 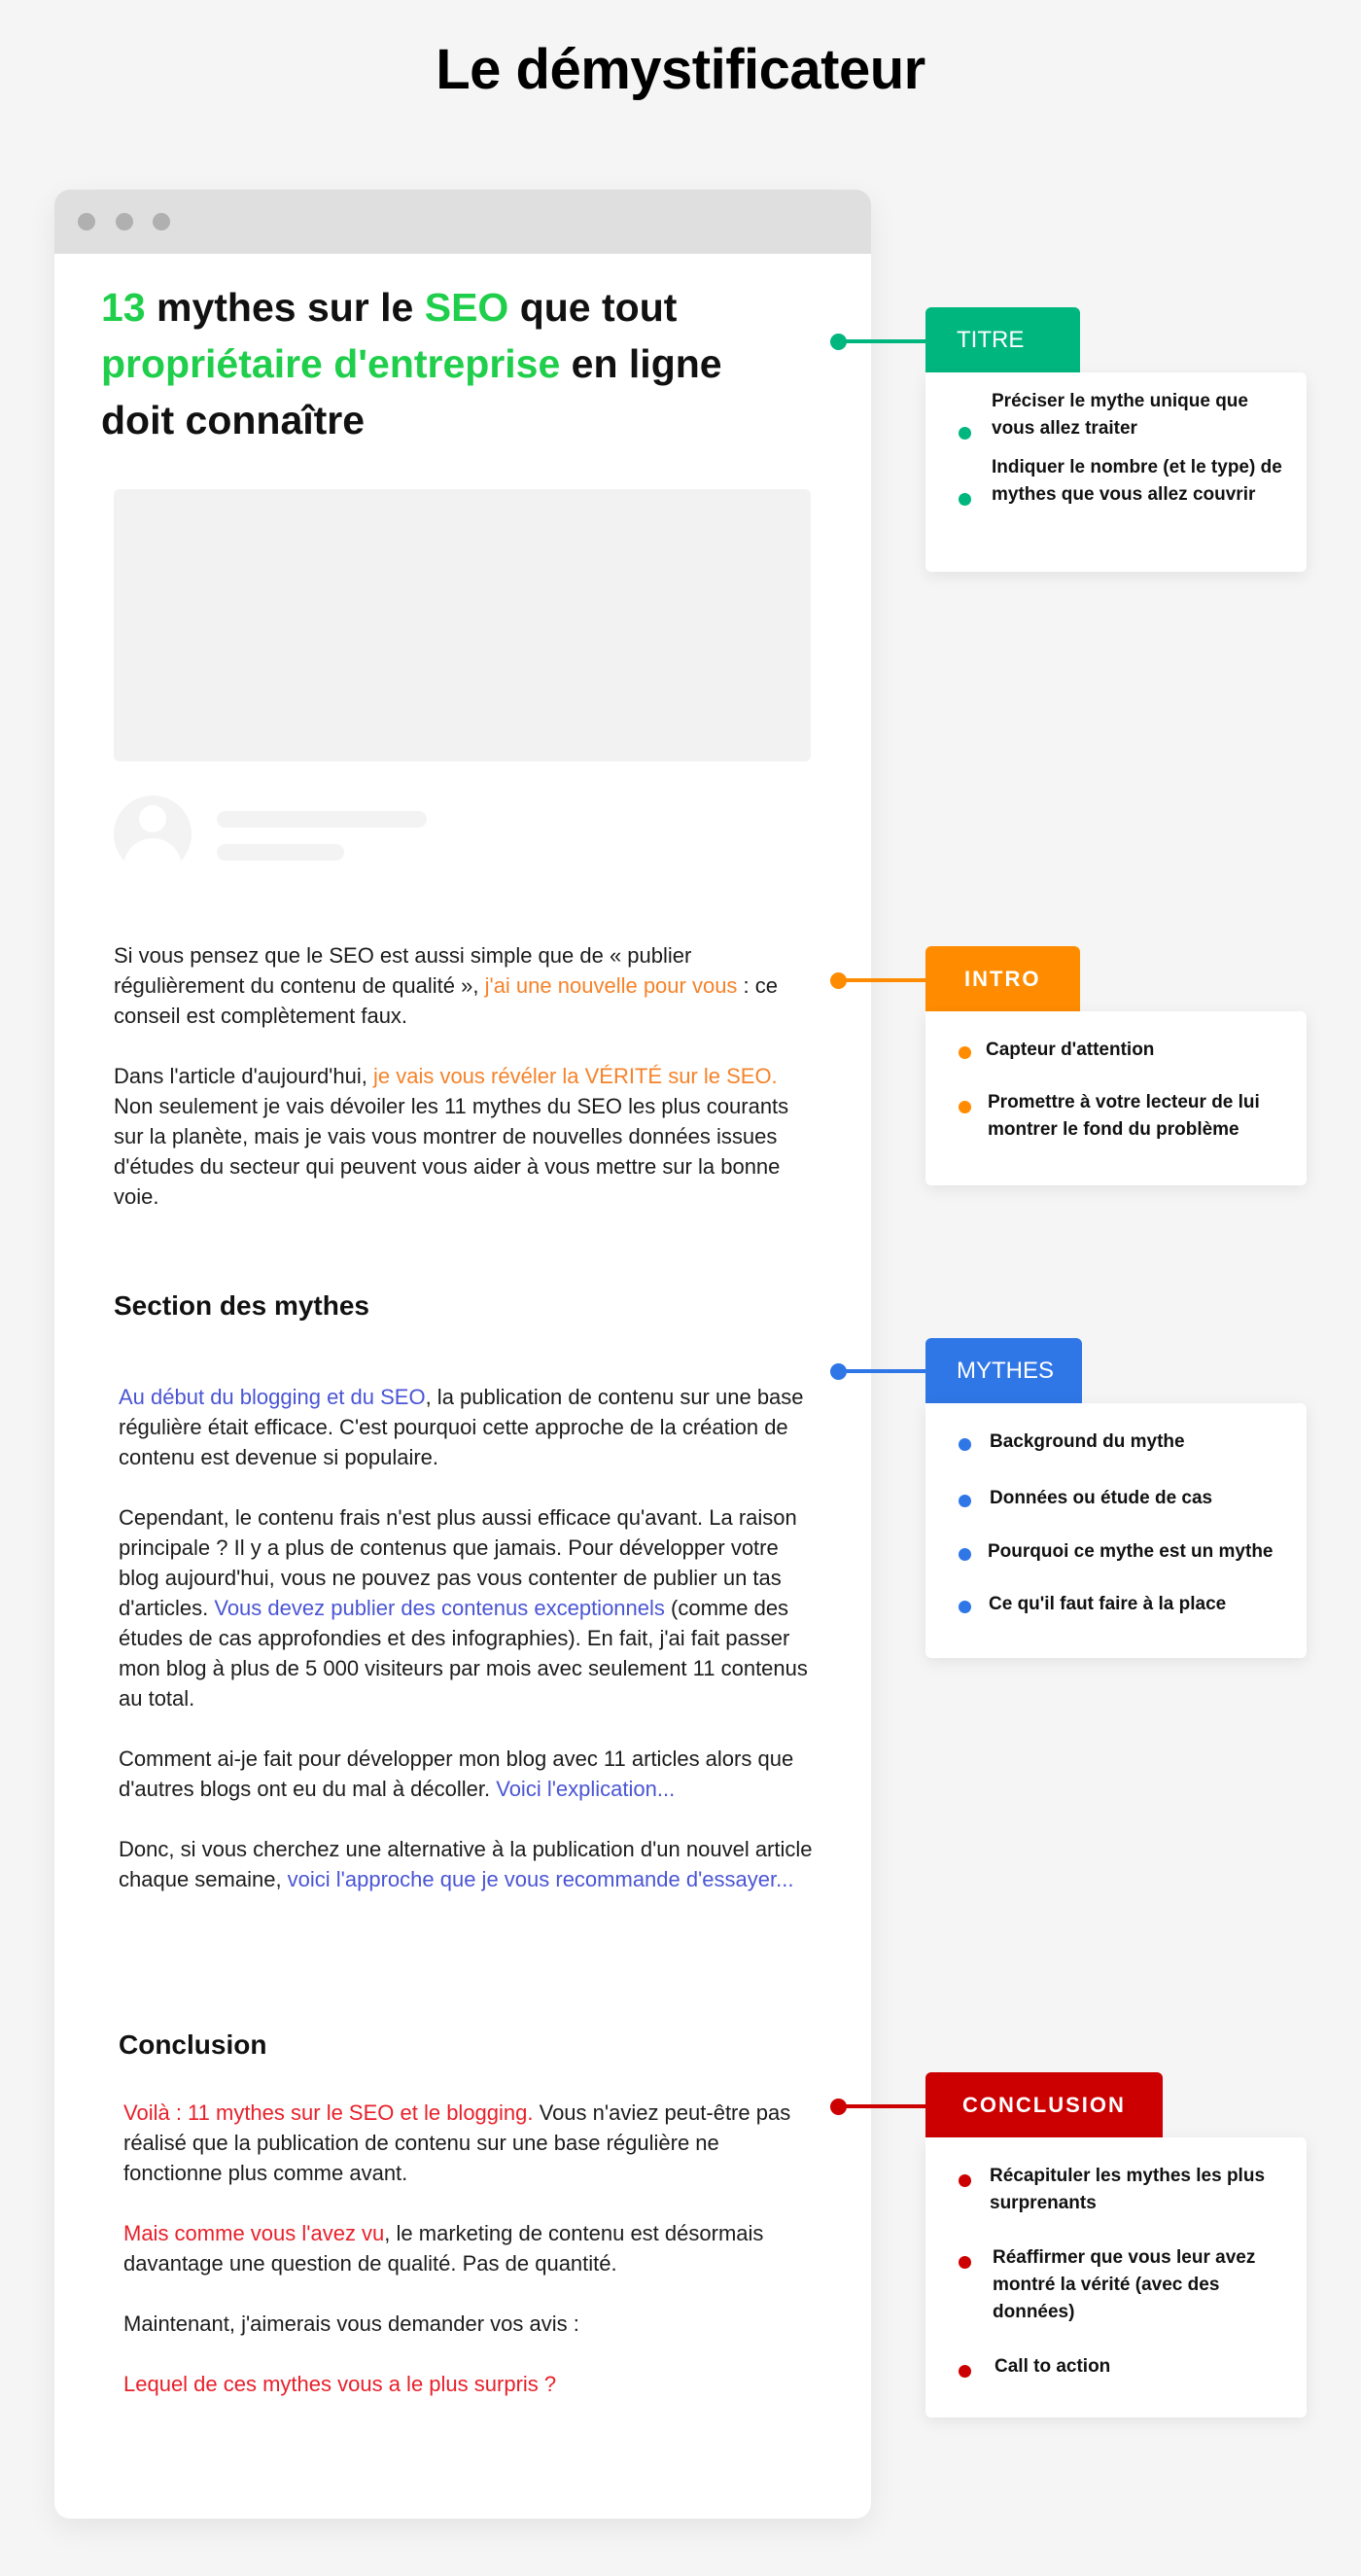 I want to click on highlighted-text: SEO, so click(x=466, y=307).